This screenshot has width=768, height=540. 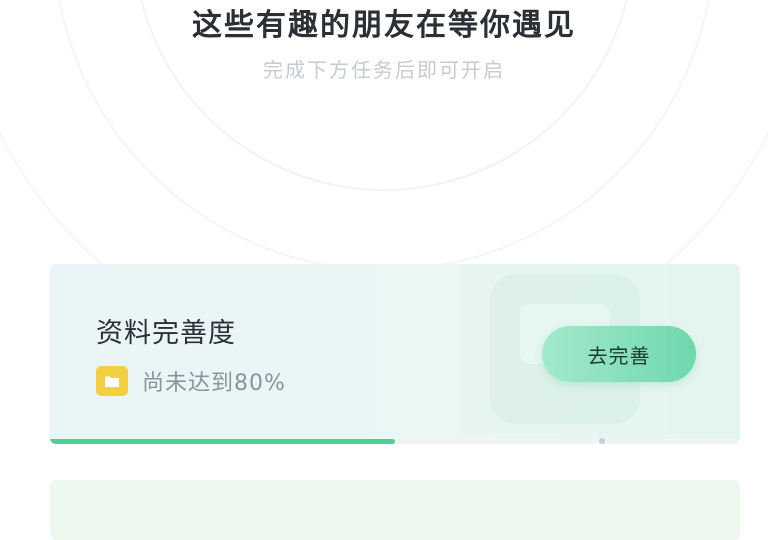 I want to click on complete-profile-button: 去完善, so click(x=619, y=354).